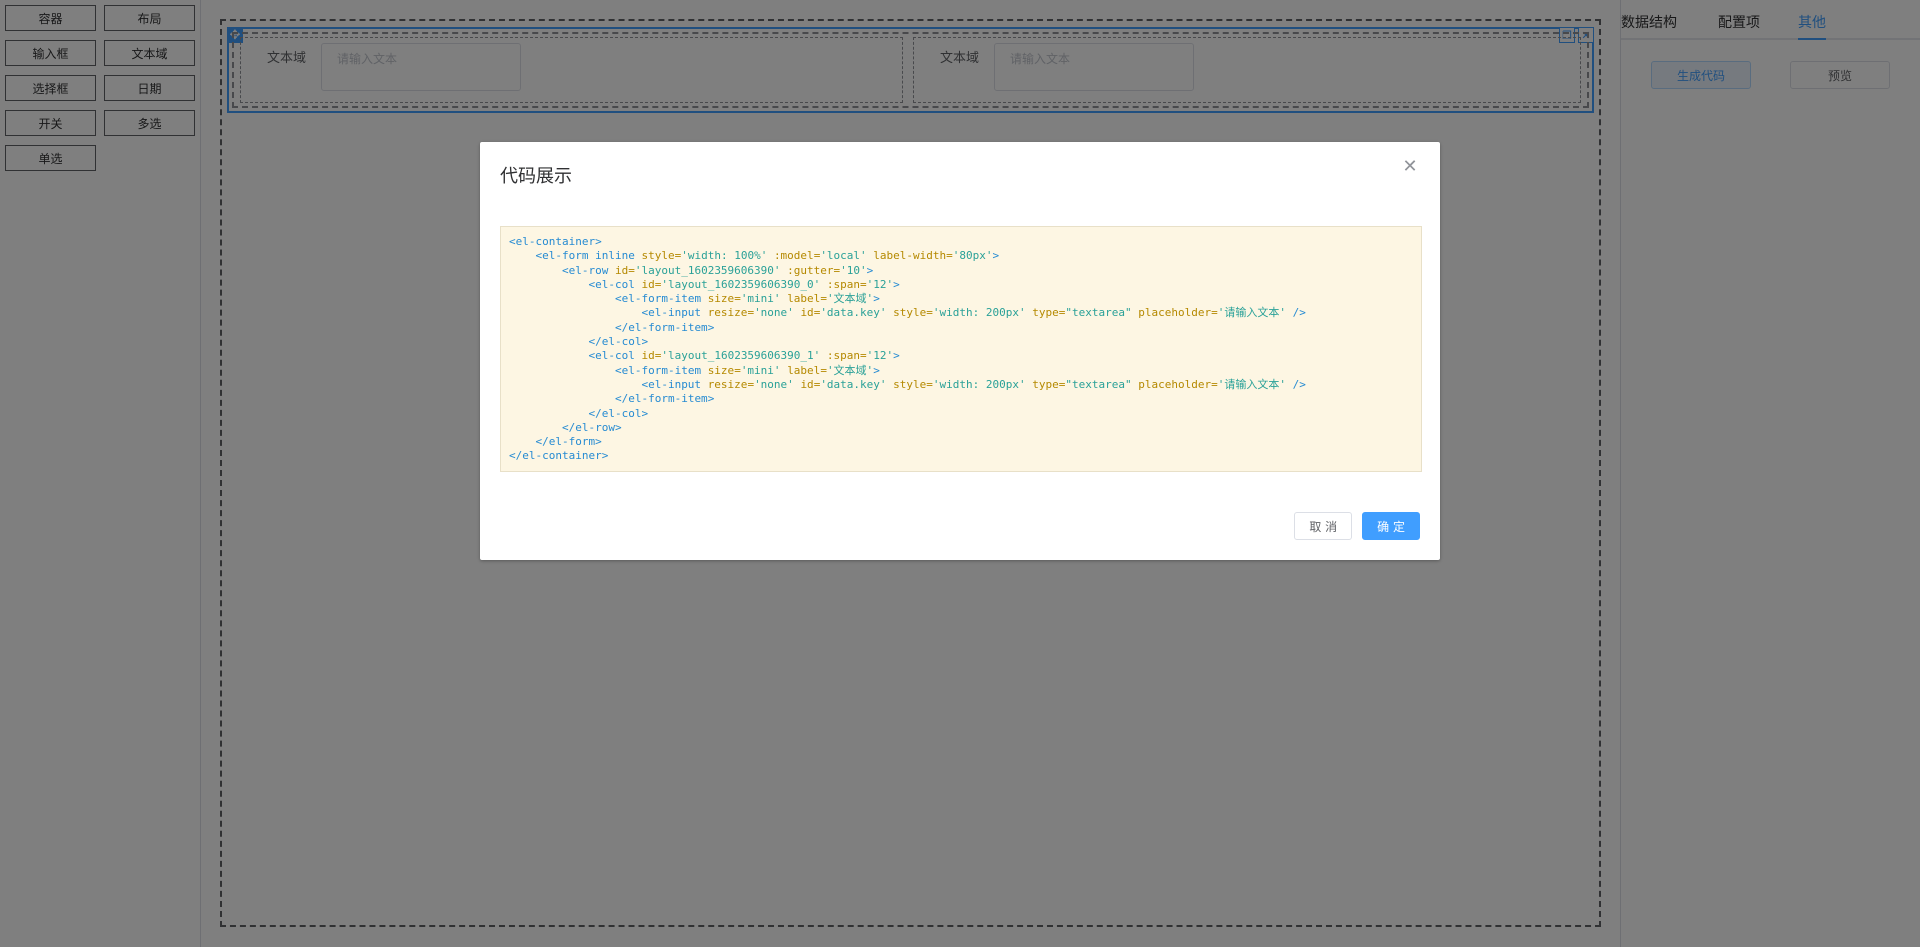  What do you see at coordinates (559, 456) in the screenshot?
I see `code-line: </el-container>` at bounding box center [559, 456].